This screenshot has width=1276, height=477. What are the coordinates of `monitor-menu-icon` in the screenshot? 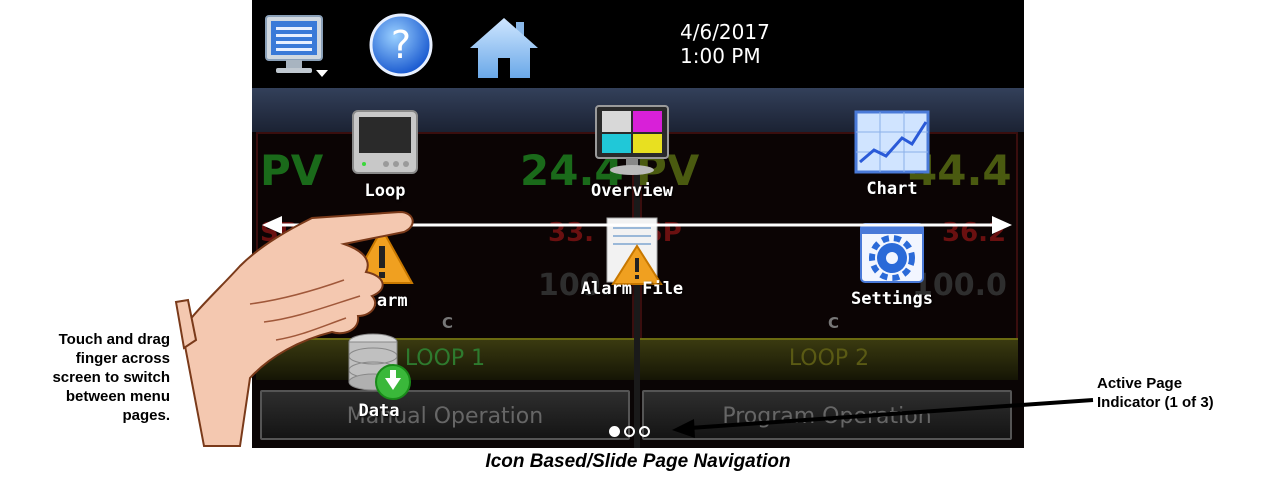 It's located at (298, 46).